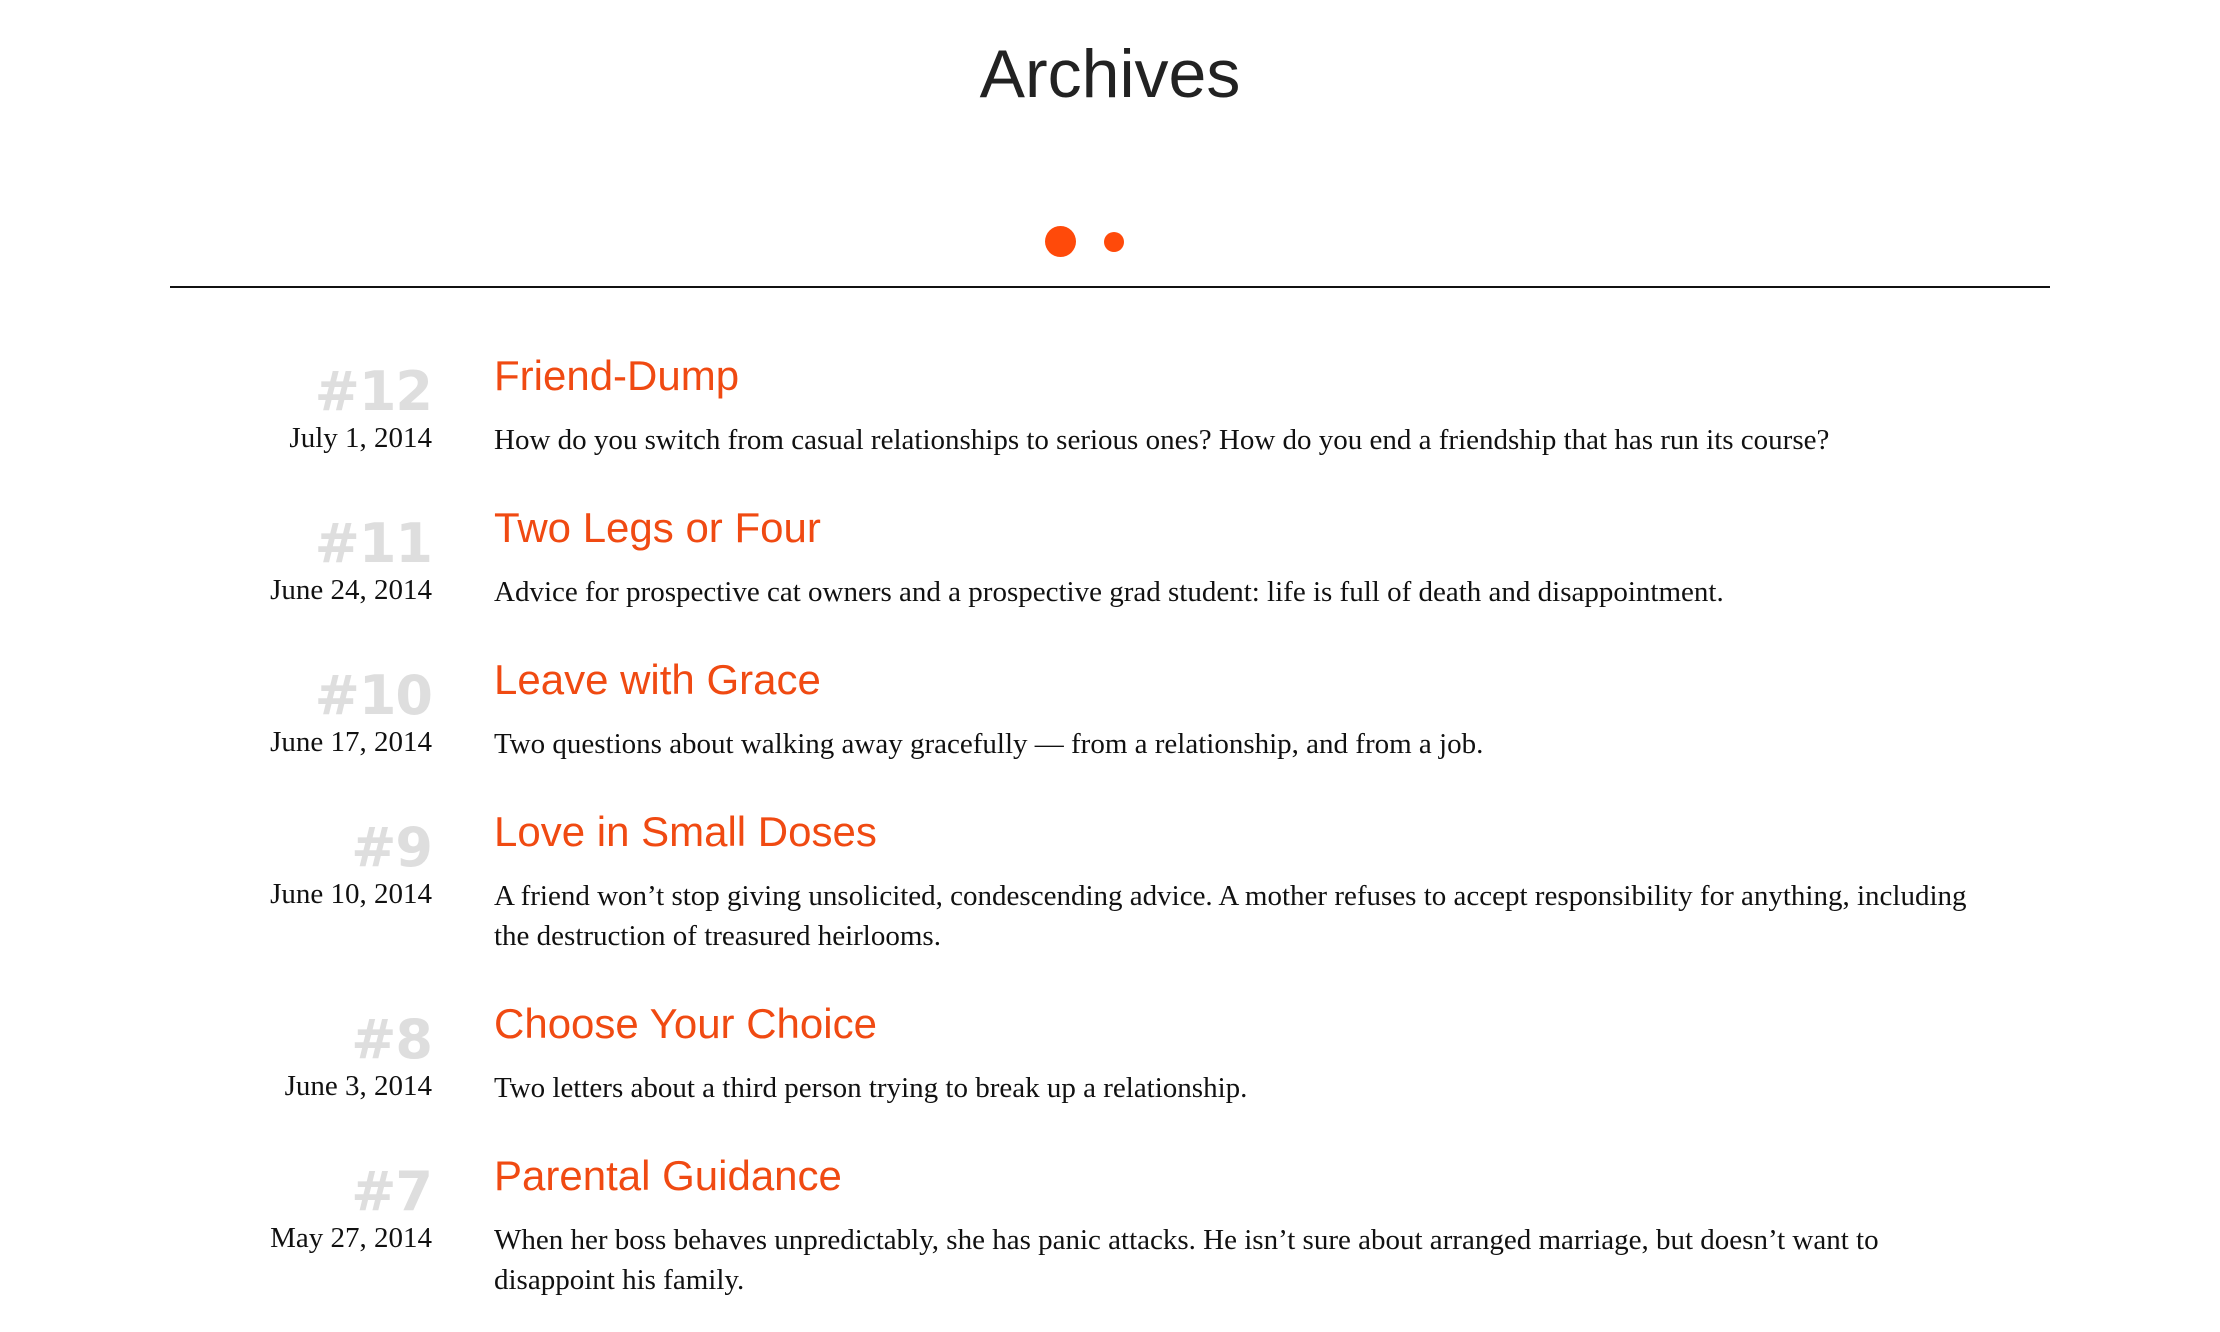 The image size is (2220, 1332). I want to click on entry-date: June 10, 2014, so click(351, 894).